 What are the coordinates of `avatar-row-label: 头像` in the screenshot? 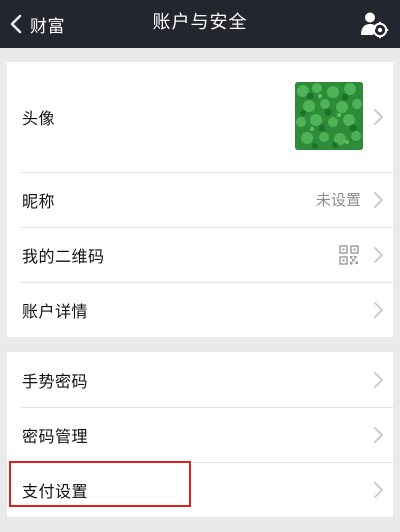 It's located at (39, 118).